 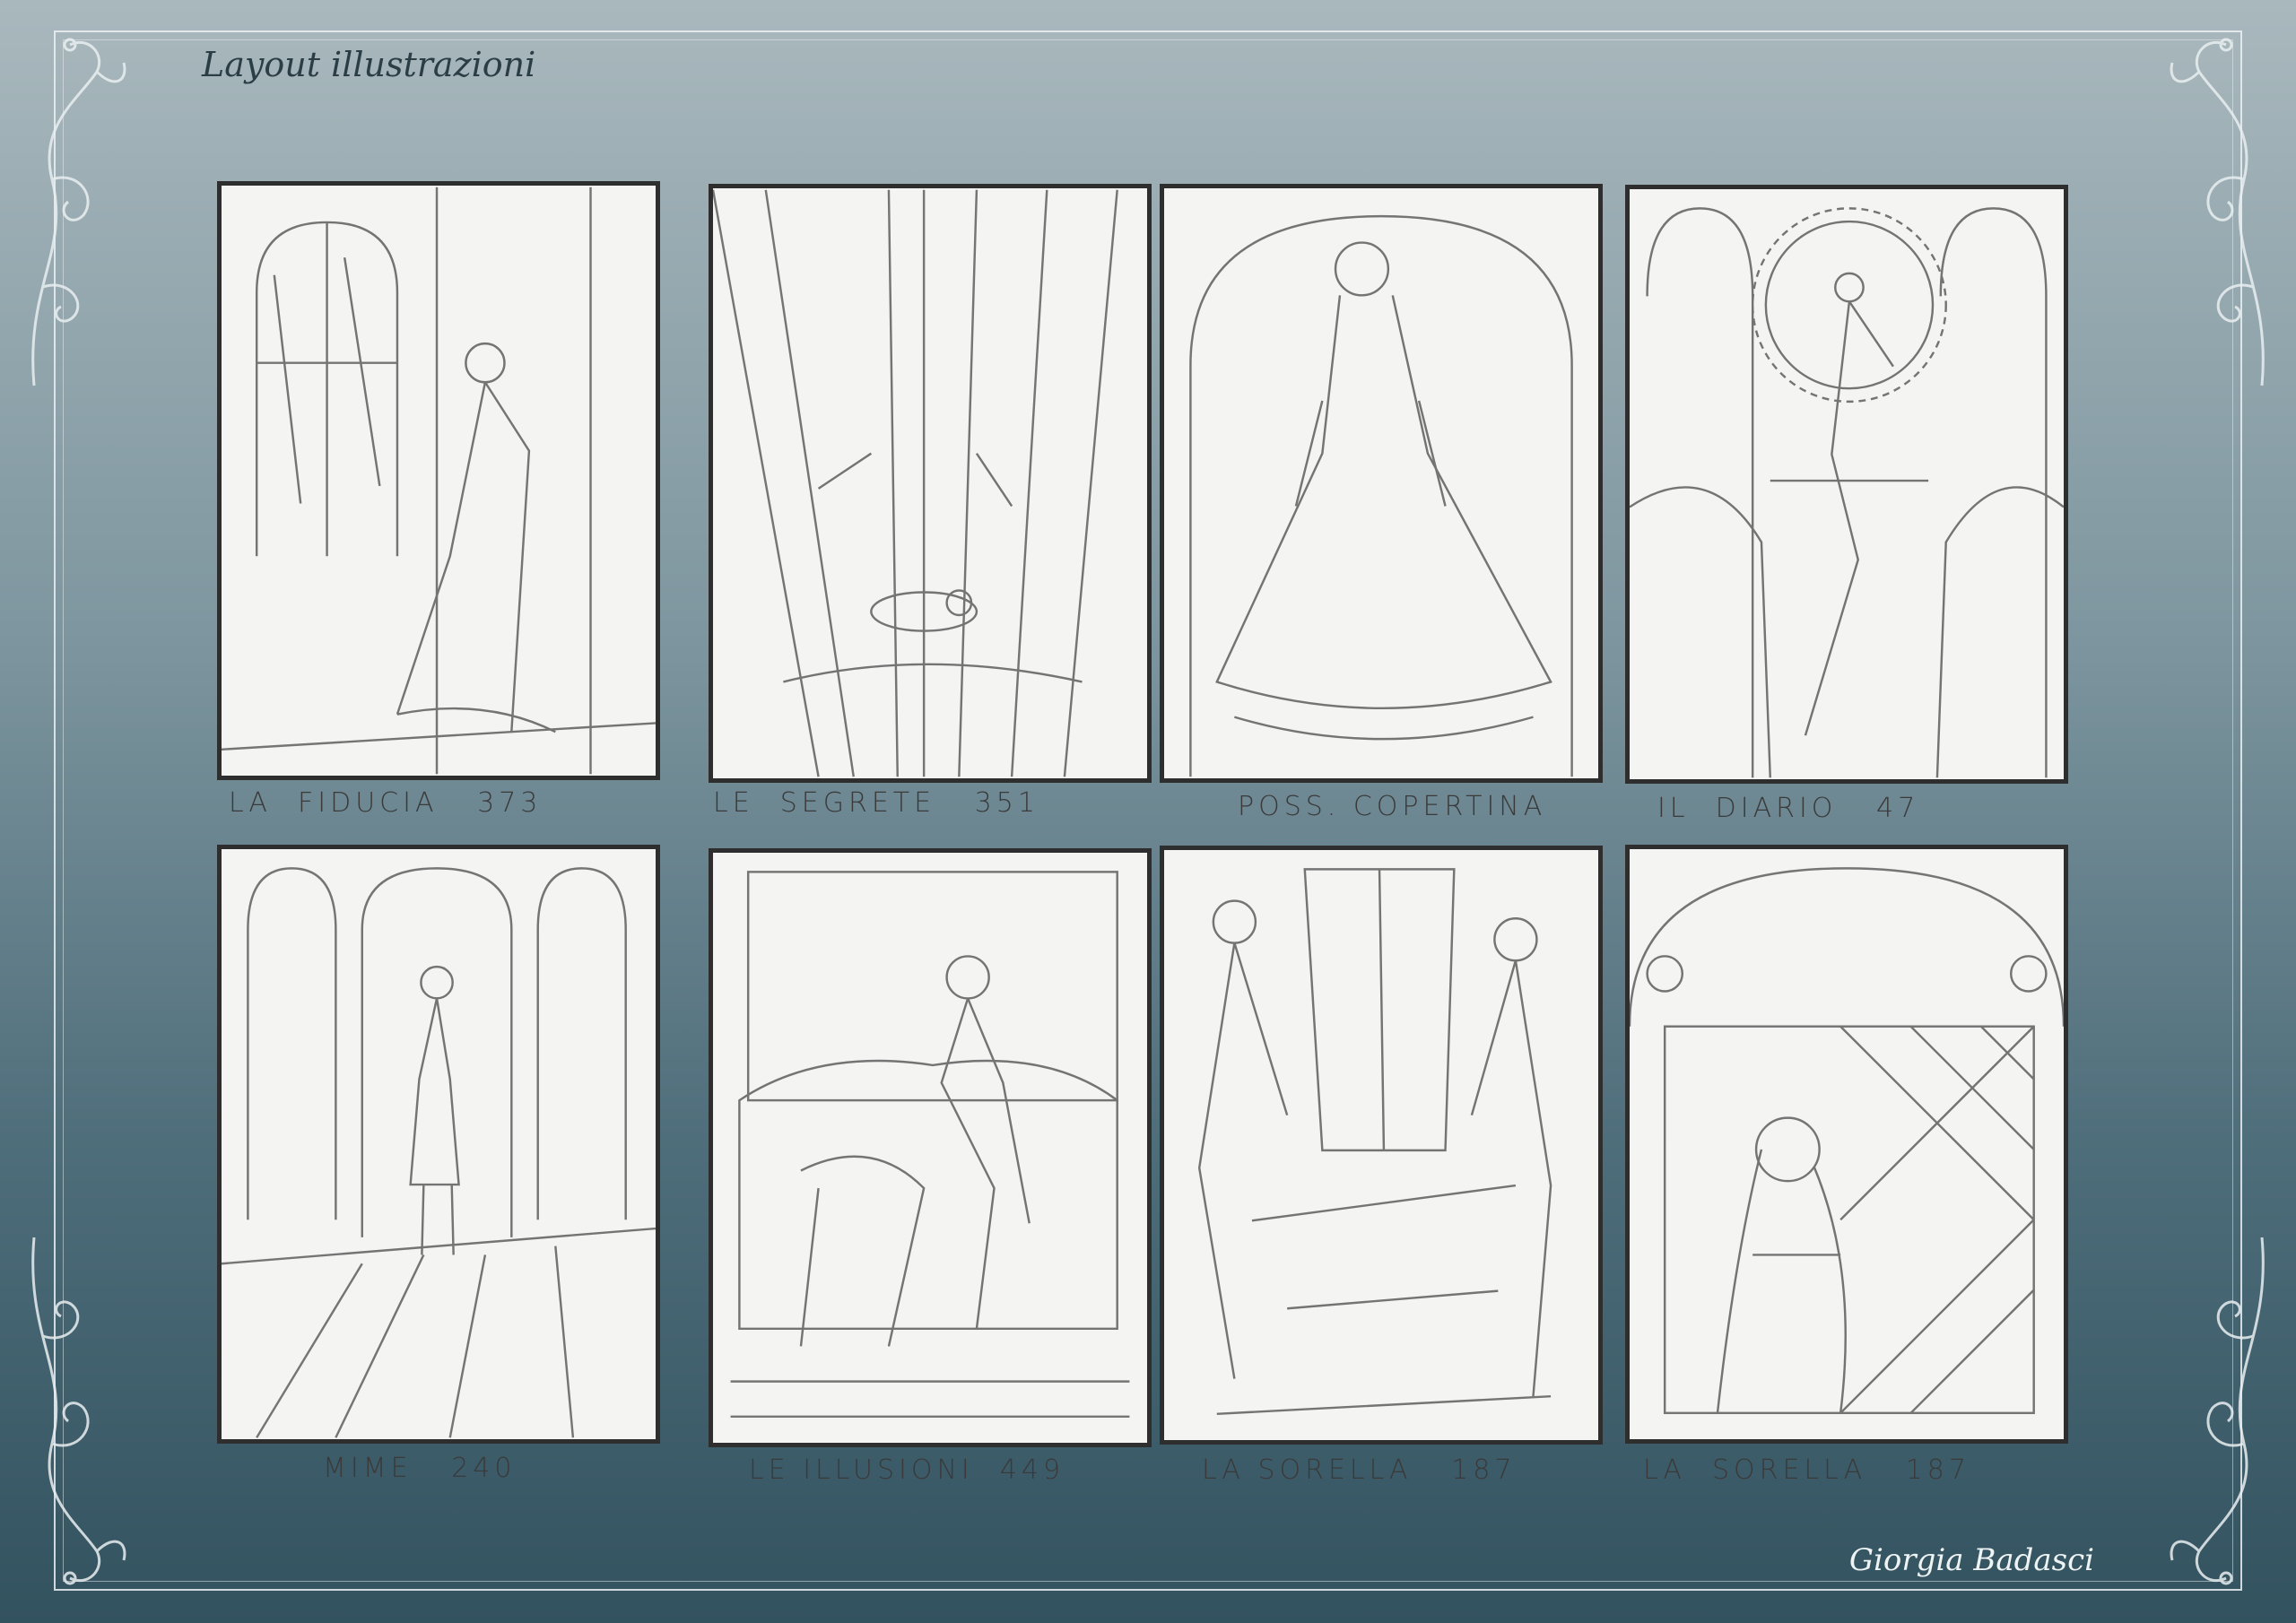 What do you see at coordinates (1392, 806) in the screenshot?
I see `panel-caption: POSS. COPERTINA` at bounding box center [1392, 806].